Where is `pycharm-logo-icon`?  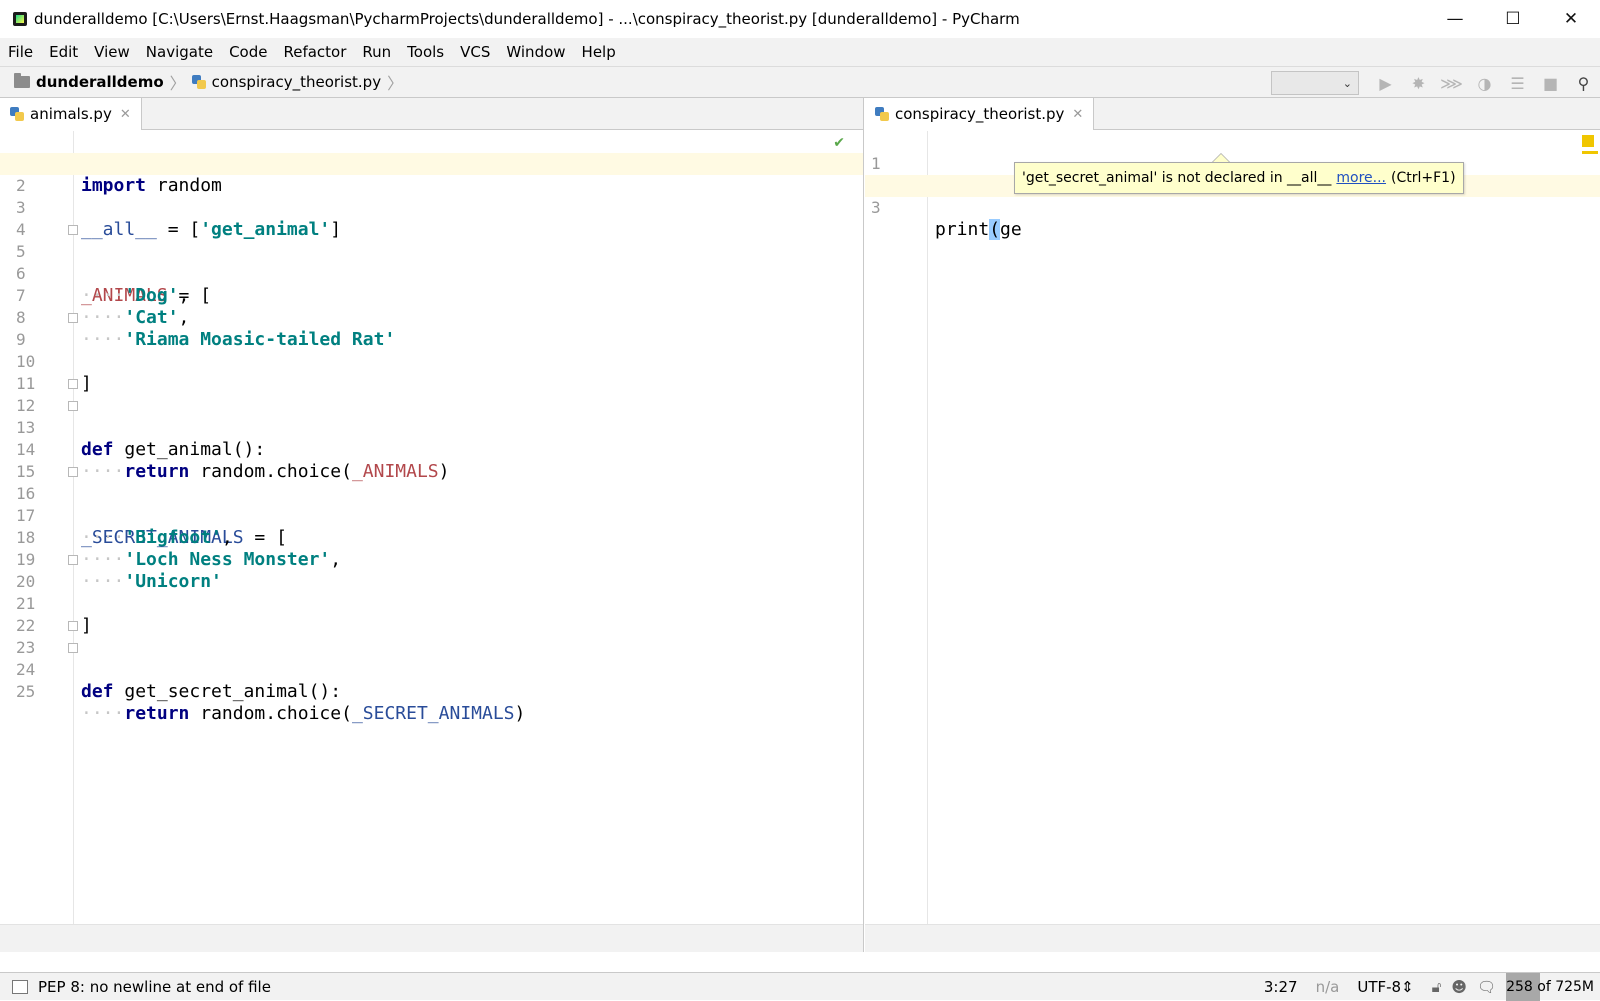
pycharm-logo-icon is located at coordinates (20, 19).